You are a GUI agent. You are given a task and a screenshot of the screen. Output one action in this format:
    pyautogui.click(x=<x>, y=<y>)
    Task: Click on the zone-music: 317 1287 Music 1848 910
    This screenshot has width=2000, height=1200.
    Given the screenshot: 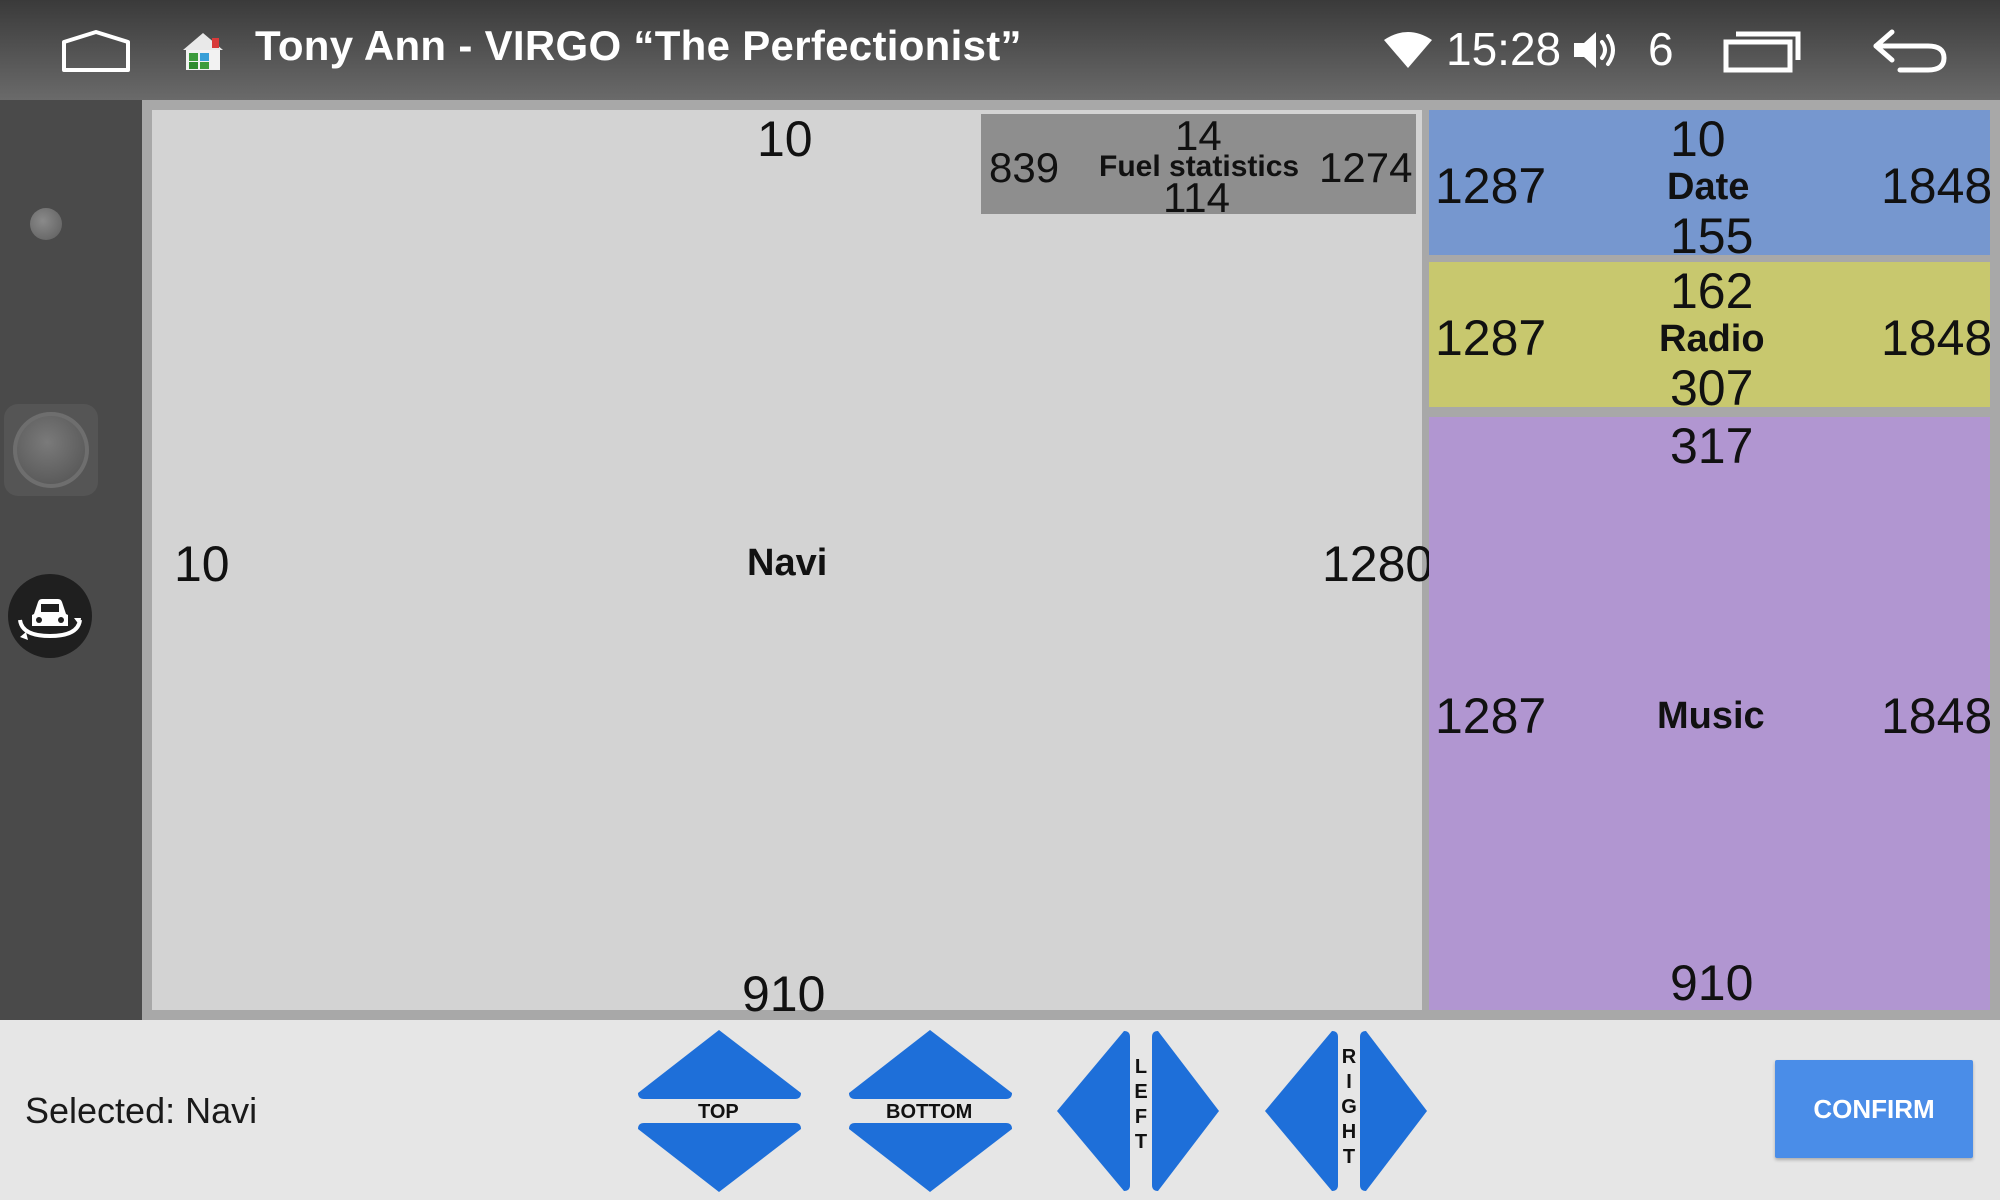 What is the action you would take?
    pyautogui.click(x=1711, y=714)
    